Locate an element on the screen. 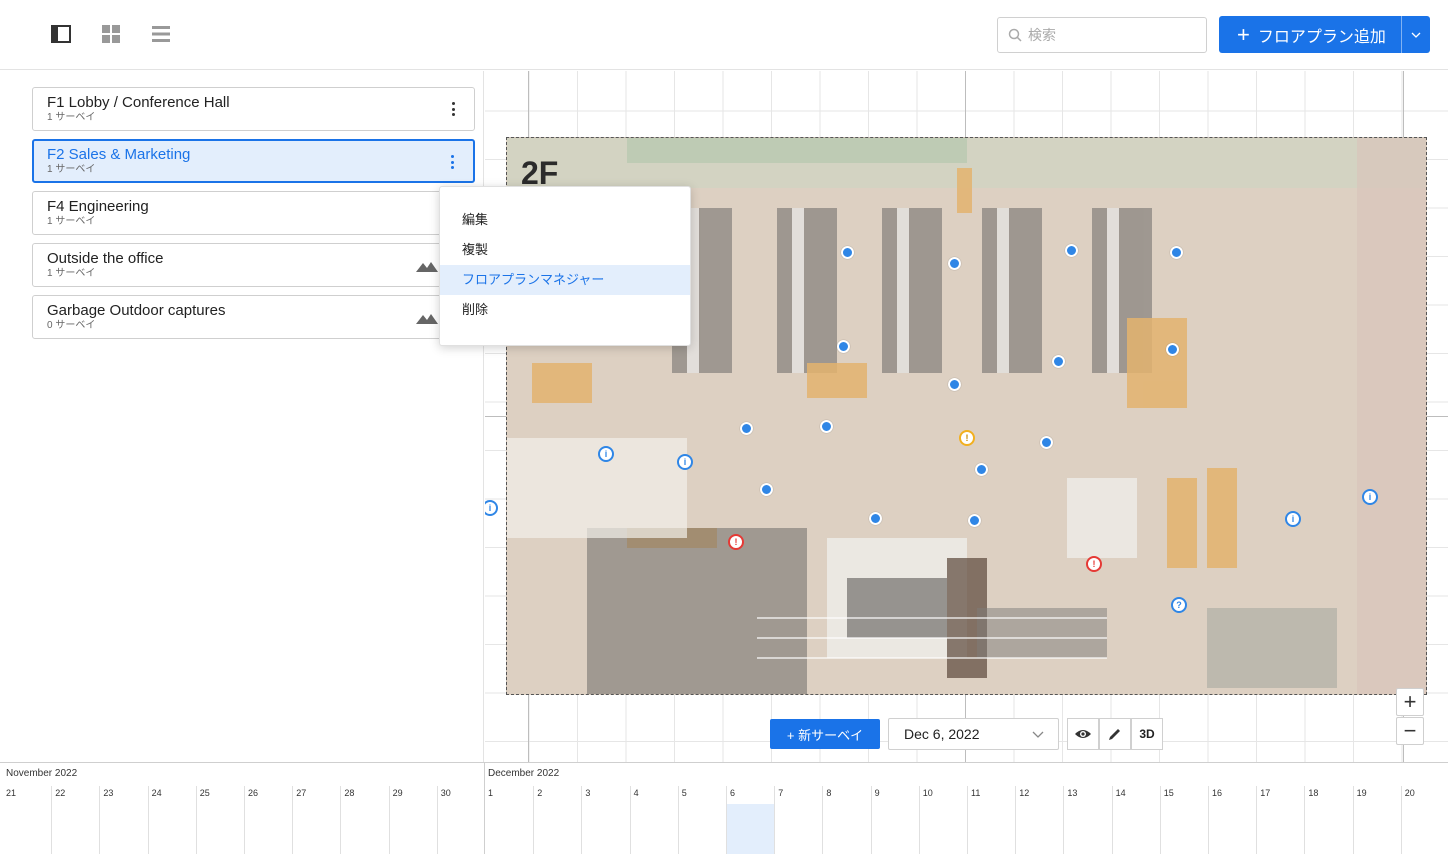  timeline-month-label: November 2022 is located at coordinates (42, 773).